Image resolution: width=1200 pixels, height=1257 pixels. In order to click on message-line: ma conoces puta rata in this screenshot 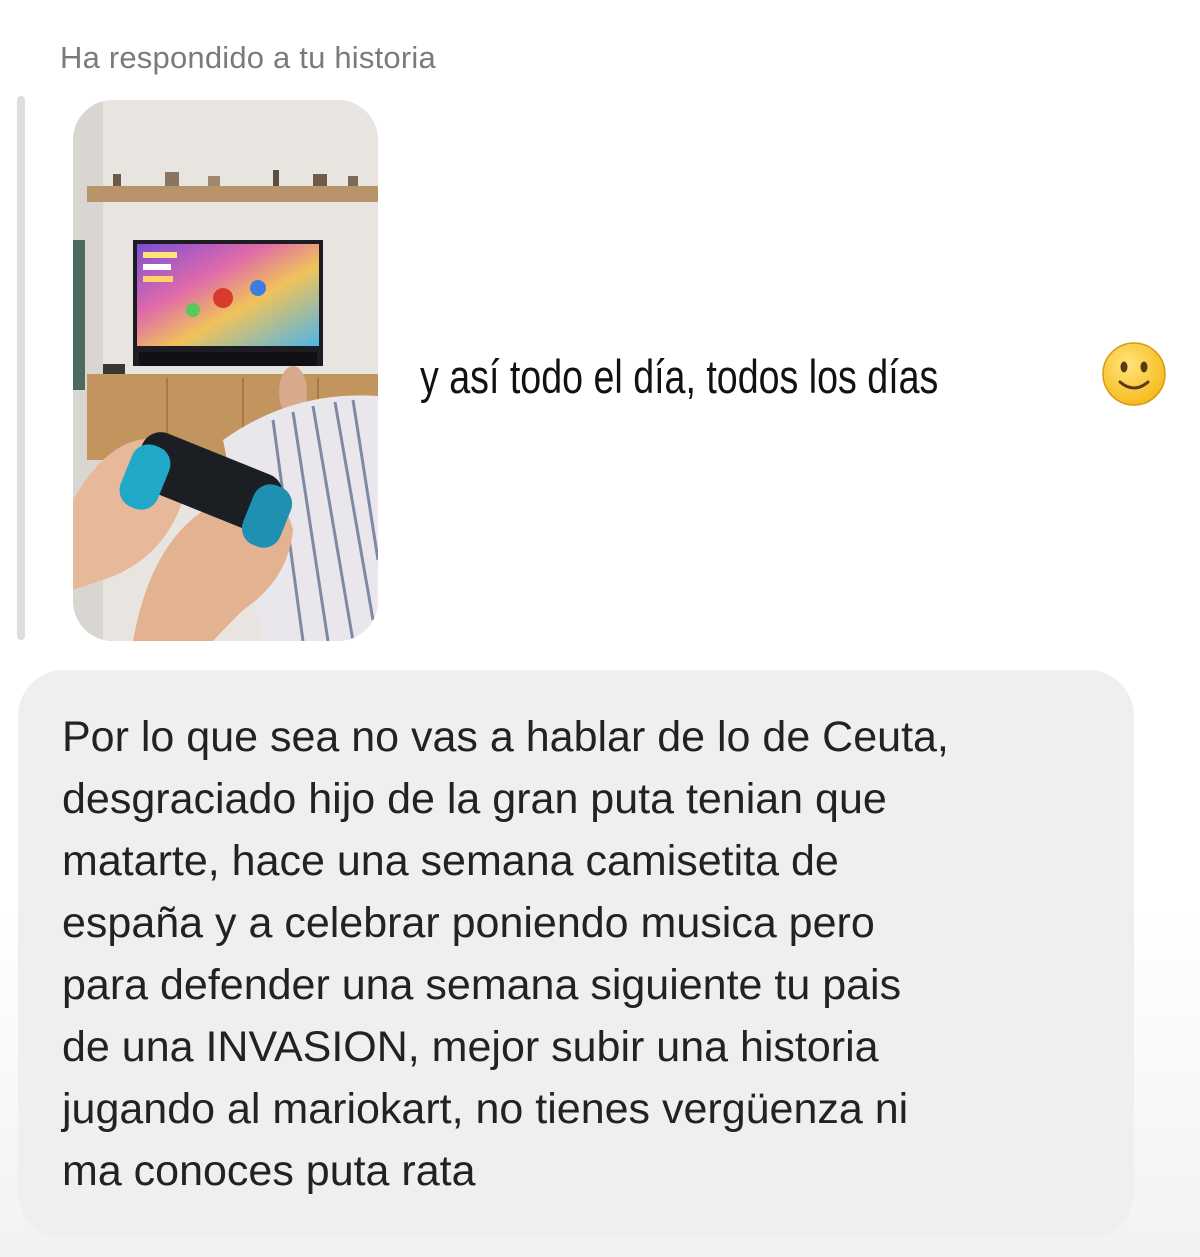, I will do `click(269, 1171)`.